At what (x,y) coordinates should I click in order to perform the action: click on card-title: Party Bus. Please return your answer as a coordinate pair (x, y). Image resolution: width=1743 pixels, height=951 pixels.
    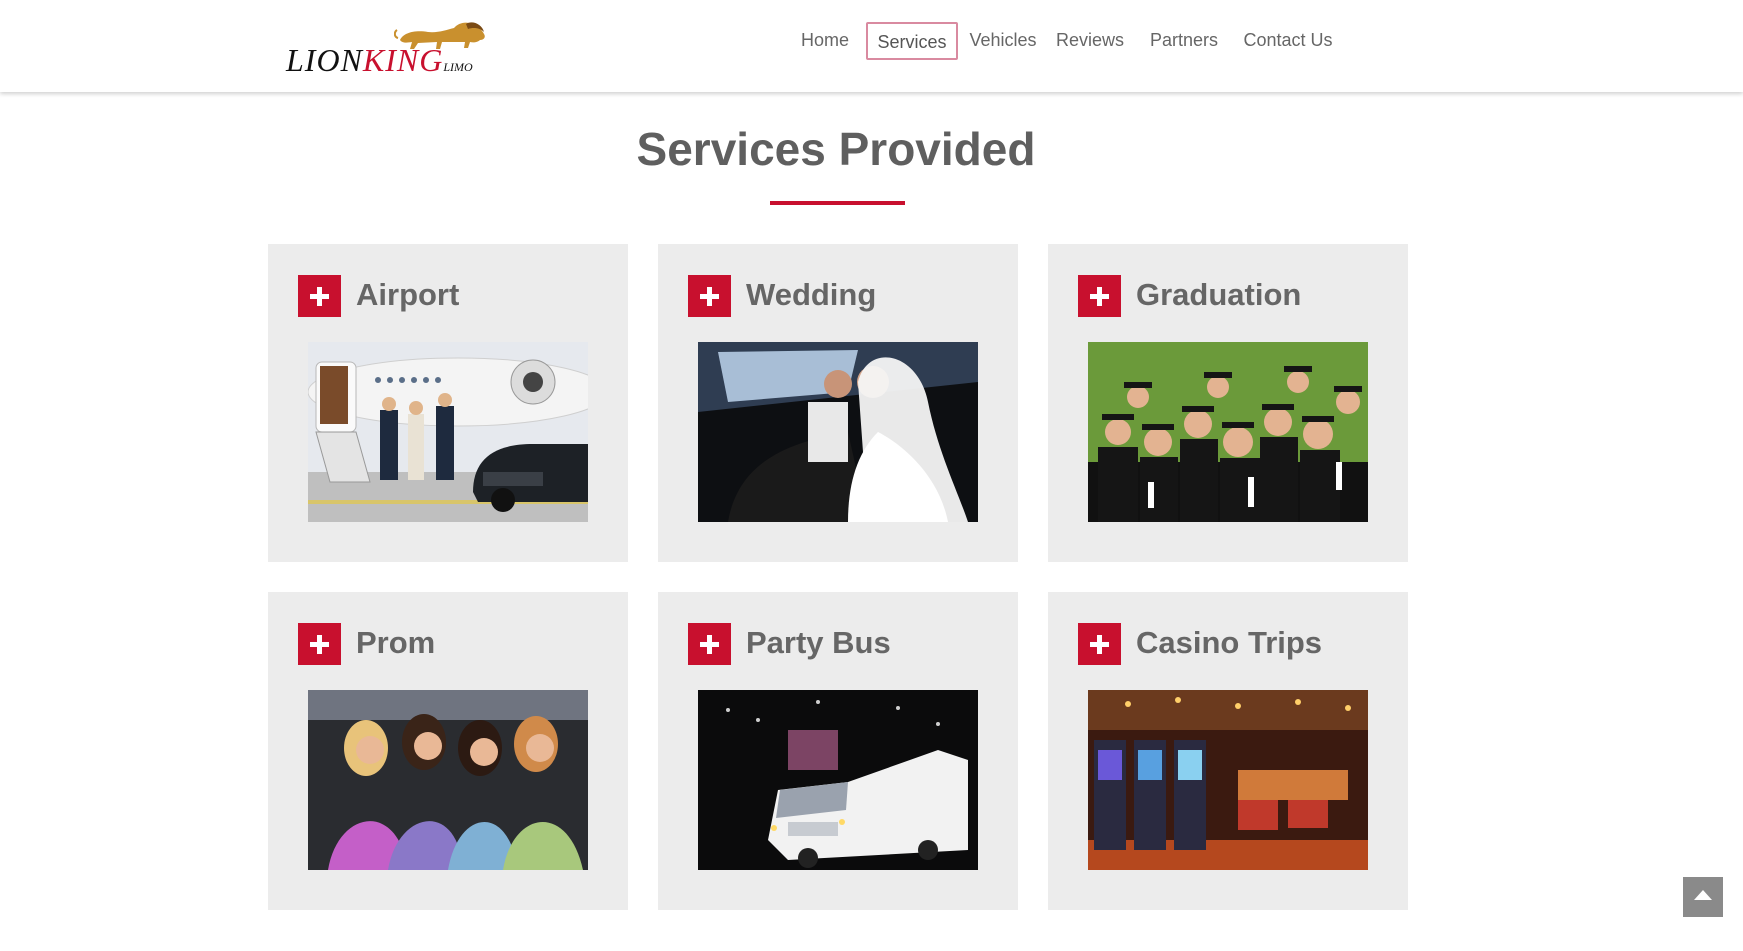
    Looking at the image, I should click on (818, 642).